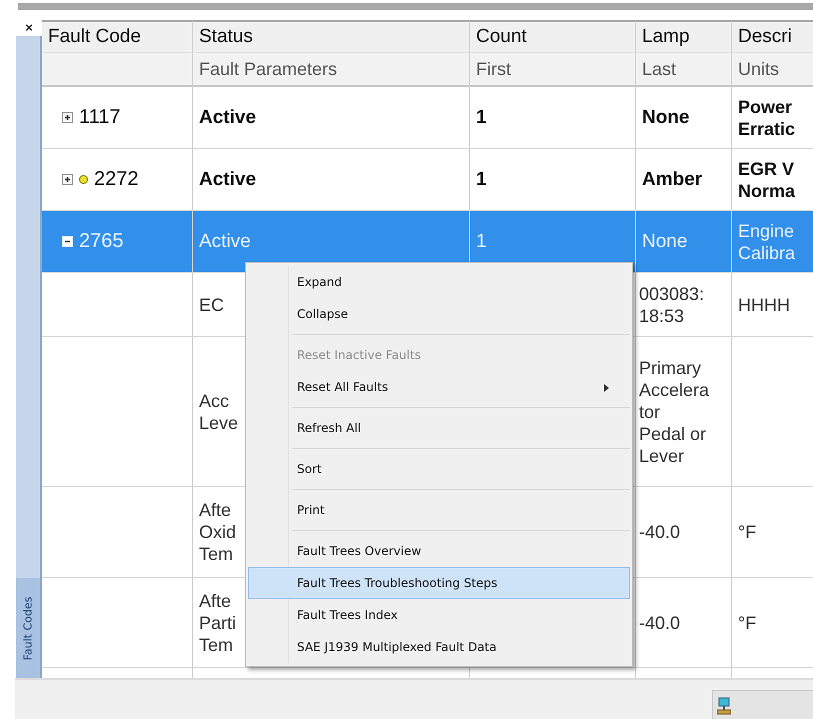 The width and height of the screenshot is (813, 719). Describe the element at coordinates (29, 28) in the screenshot. I see `close-button: ×` at that location.